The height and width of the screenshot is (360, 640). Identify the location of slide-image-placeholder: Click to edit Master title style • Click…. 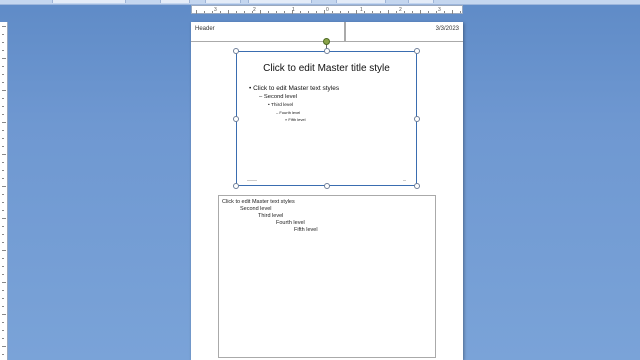
(326, 118).